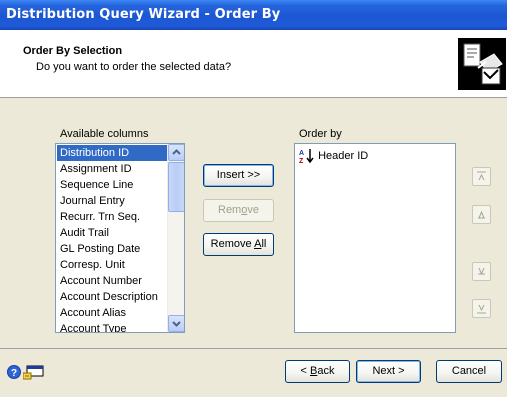 The height and width of the screenshot is (397, 507). What do you see at coordinates (264, 244) in the screenshot?
I see `remove-all-label-c: ll` at bounding box center [264, 244].